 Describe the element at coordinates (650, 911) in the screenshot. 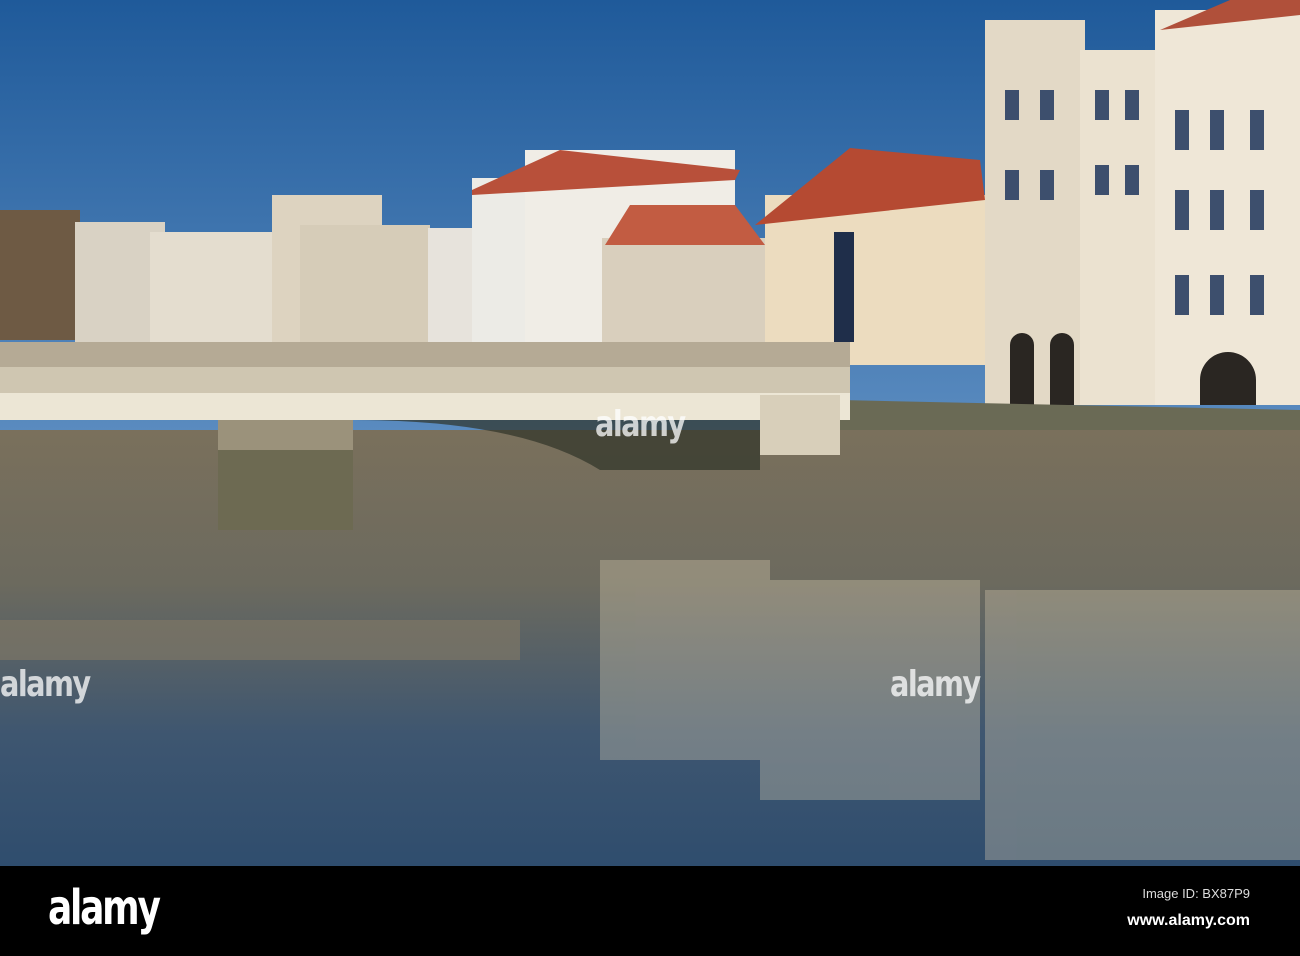

I see `footer-bar: alamy Image ID: BX87P9 www.alamy.com` at that location.